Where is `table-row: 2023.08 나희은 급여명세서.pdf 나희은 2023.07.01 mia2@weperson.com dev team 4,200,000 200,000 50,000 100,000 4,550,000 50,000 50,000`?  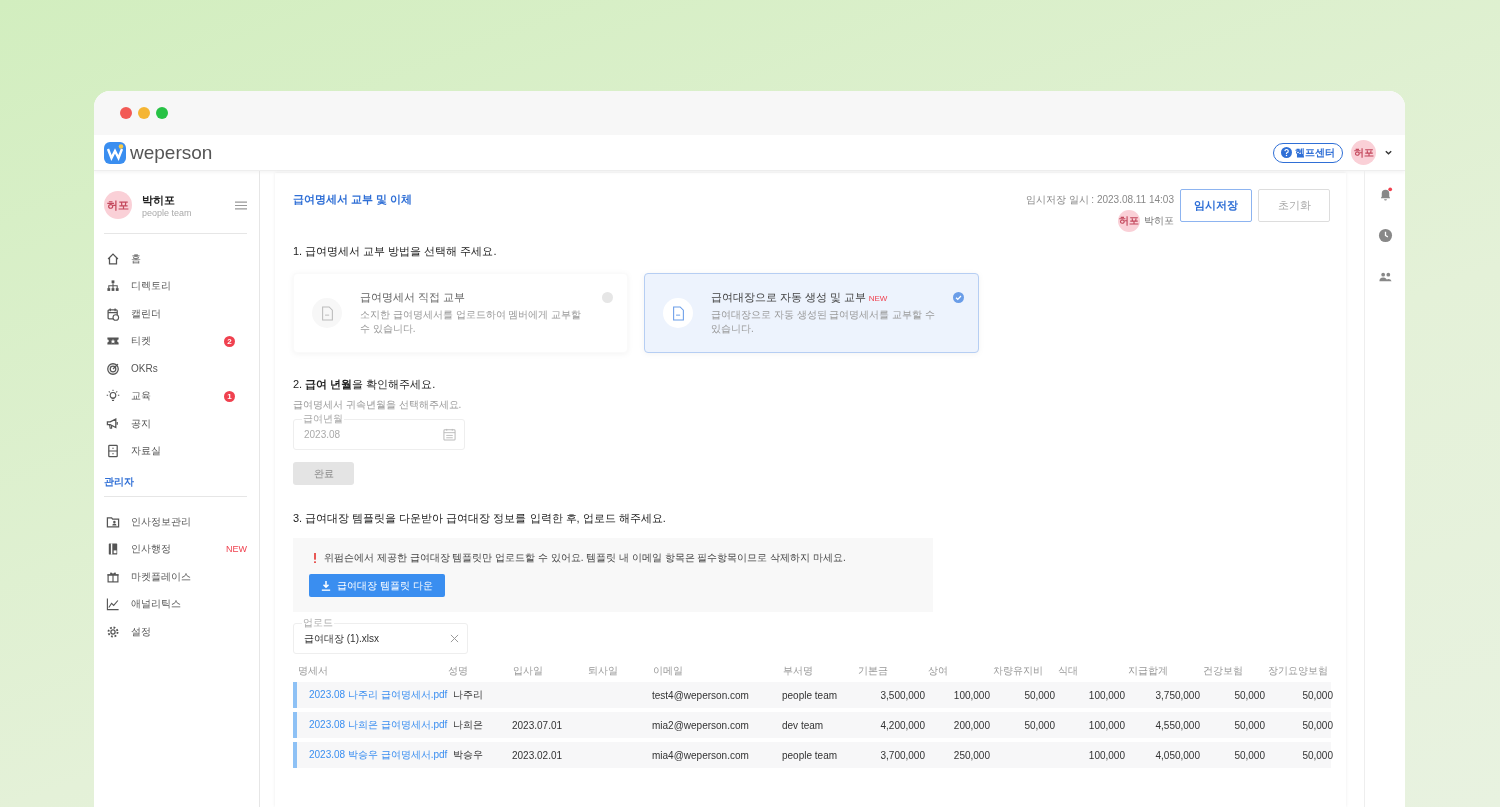
table-row: 2023.08 나희은 급여명세서.pdf 나희은 2023.07.01 mia2@weperson.com dev team 4,200,000 200,000 50,000 100,000 4,550,000 50,000 50,000 is located at coordinates (812, 725).